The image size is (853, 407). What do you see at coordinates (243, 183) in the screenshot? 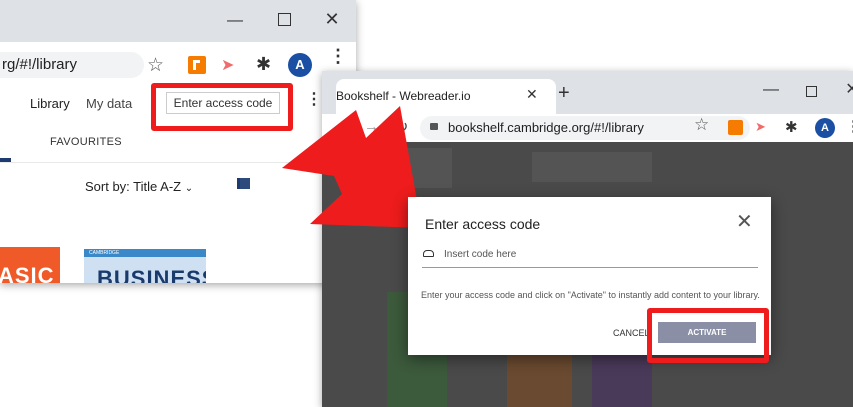
I see `list-view-icon` at bounding box center [243, 183].